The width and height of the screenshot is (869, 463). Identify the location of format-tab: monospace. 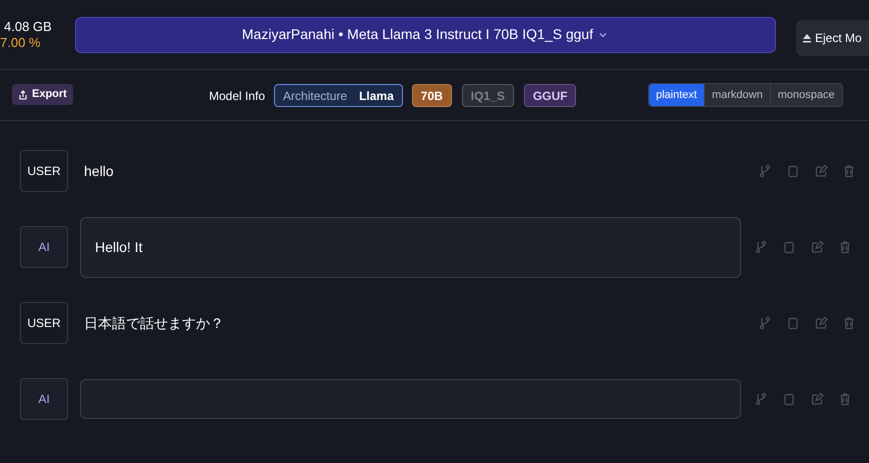
(806, 95).